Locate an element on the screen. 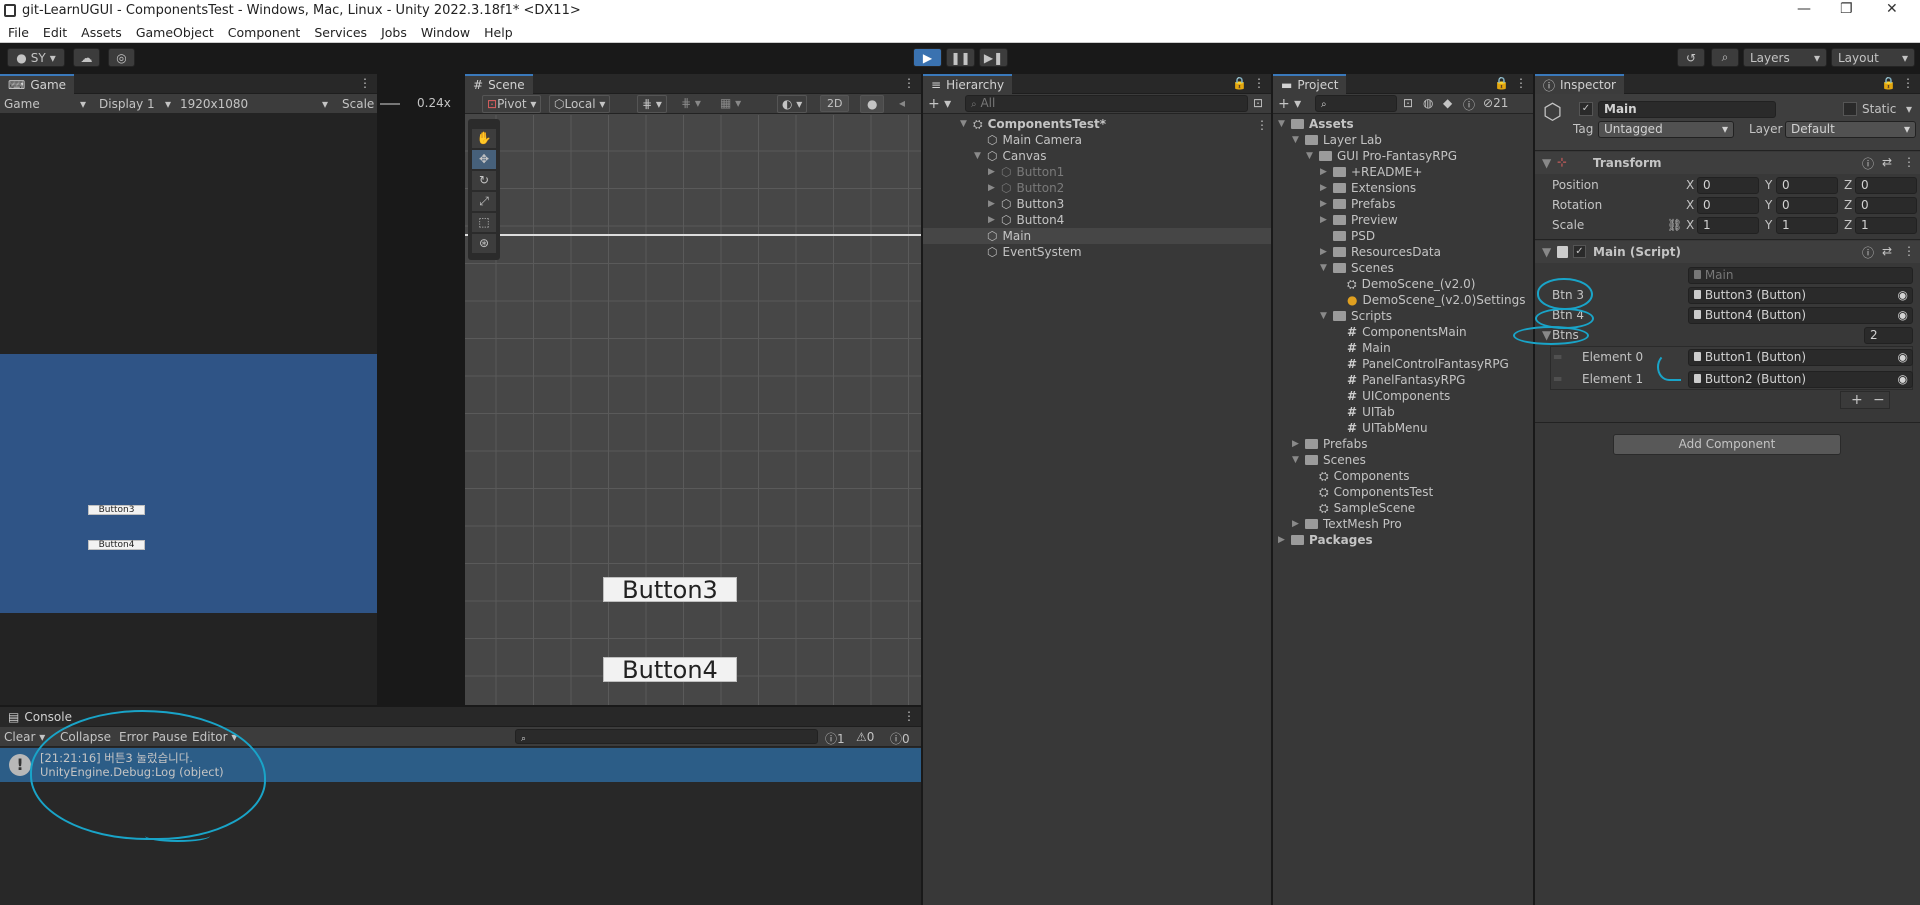 This screenshot has width=1920, height=905. warning-count-badge: ⚠0 is located at coordinates (865, 737).